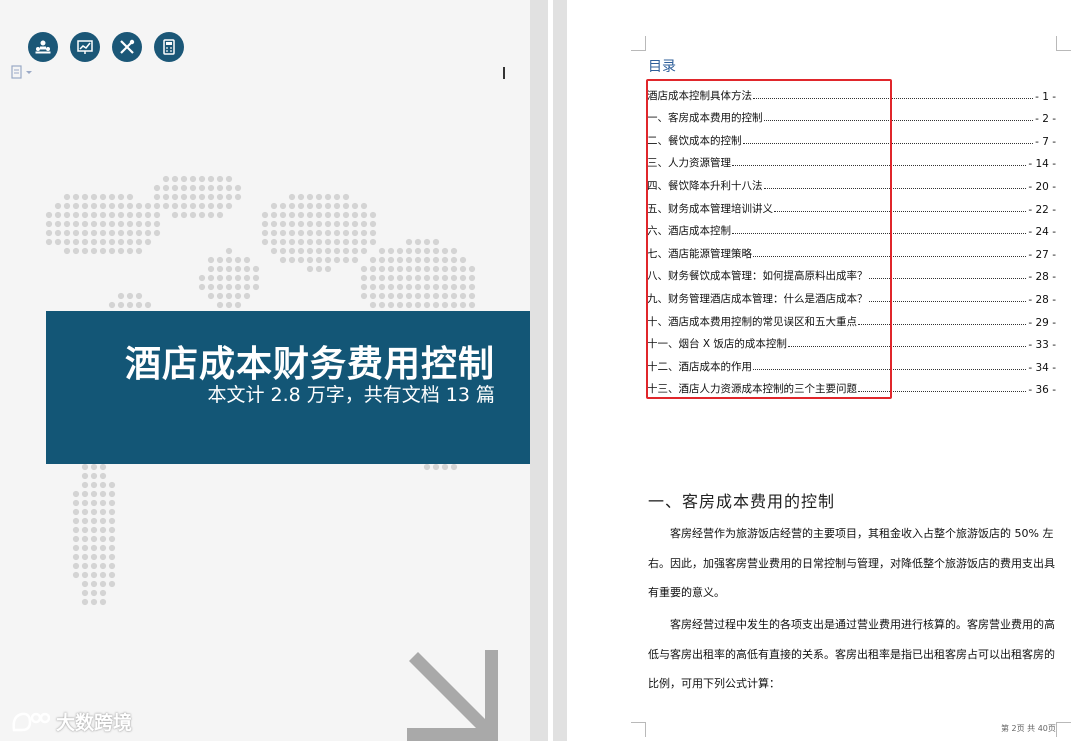  Describe the element at coordinates (1042, 322) in the screenshot. I see `toc-page-number: - 29 -` at that location.